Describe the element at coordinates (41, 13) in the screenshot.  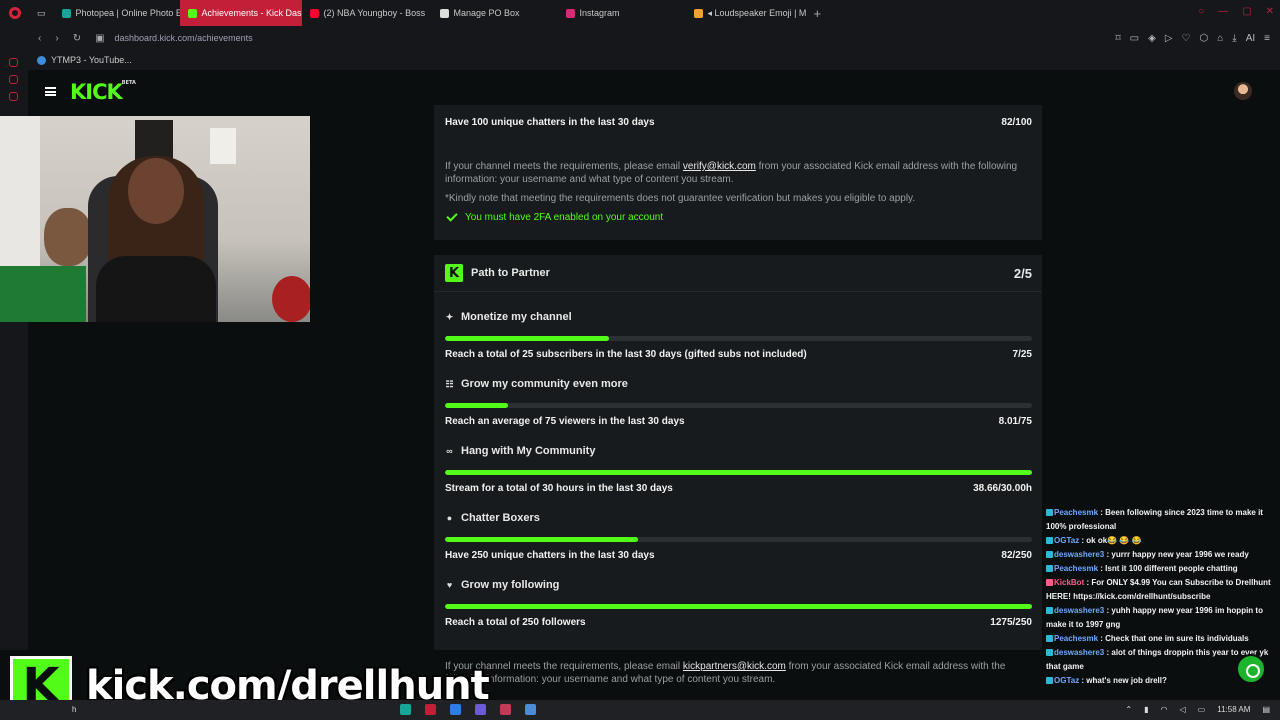
I see `workspaces-icon: ▭` at that location.